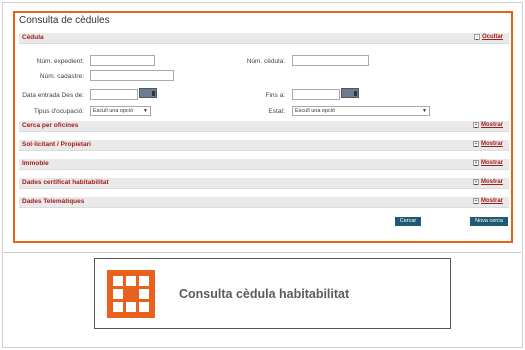 This screenshot has height=350, width=525. I want to click on section-cerca-oficines: Cerca per oficines + Mostrar, so click(264, 126).